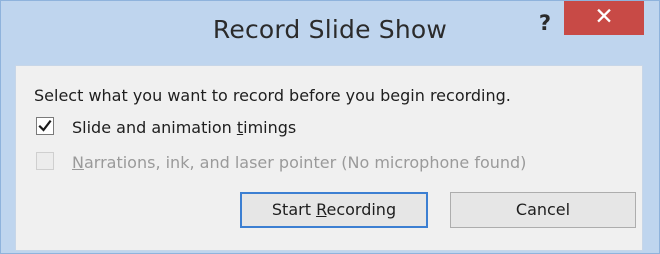 This screenshot has width=660, height=254. I want to click on option-label-text: Slide and animation, so click(154, 127).